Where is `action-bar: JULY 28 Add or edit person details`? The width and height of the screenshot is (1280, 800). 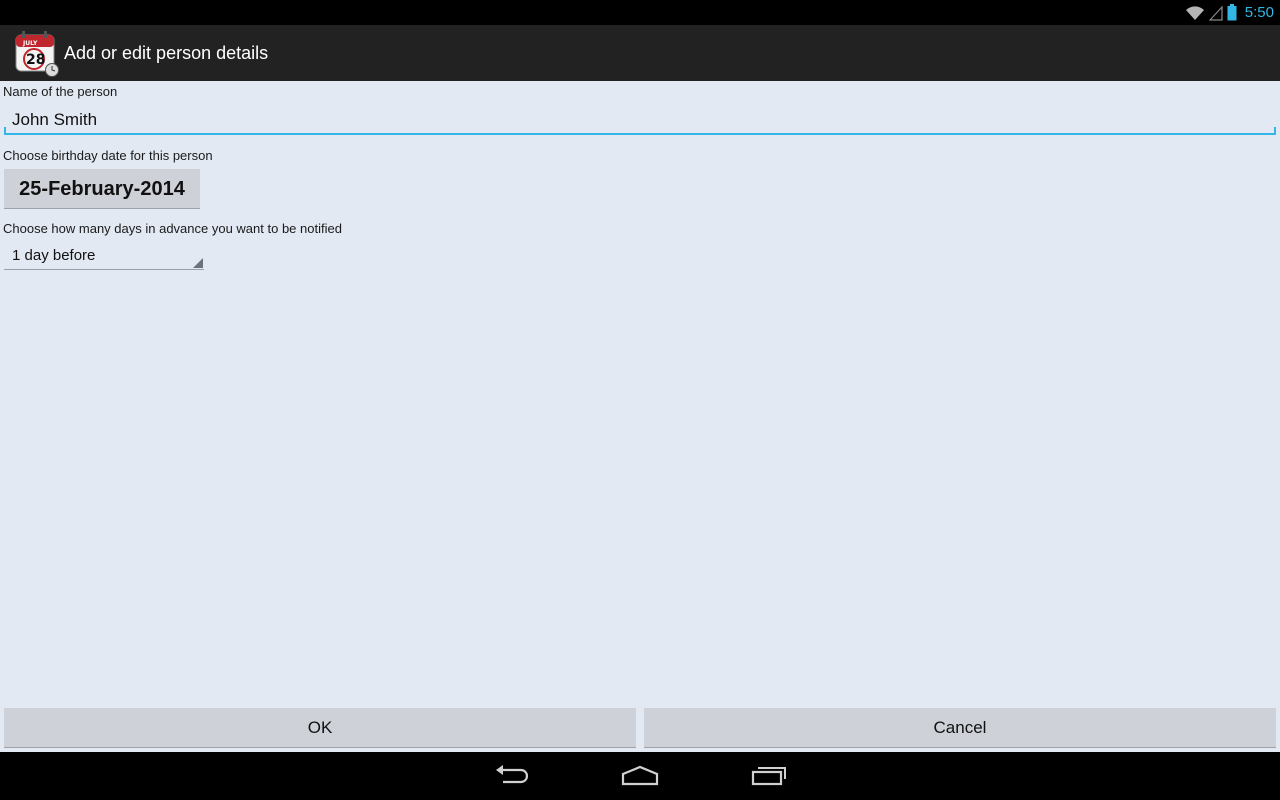 action-bar: JULY 28 Add or edit person details is located at coordinates (640, 53).